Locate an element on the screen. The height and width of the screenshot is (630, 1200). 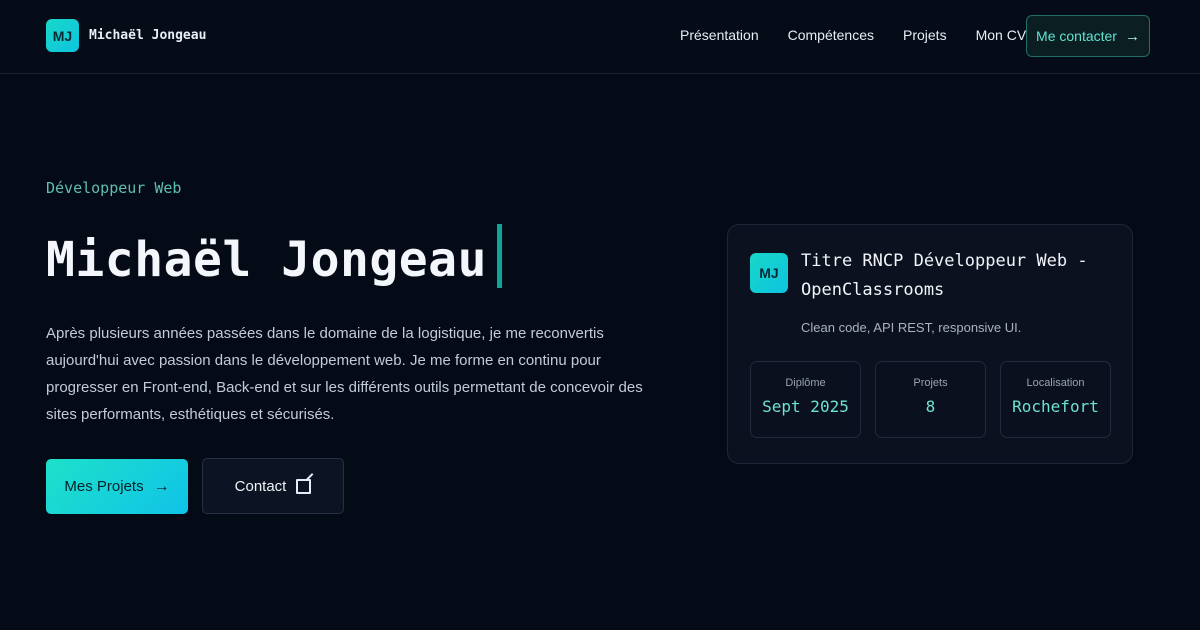
stat-localisation: Localisation Rochefort is located at coordinates (1055, 399).